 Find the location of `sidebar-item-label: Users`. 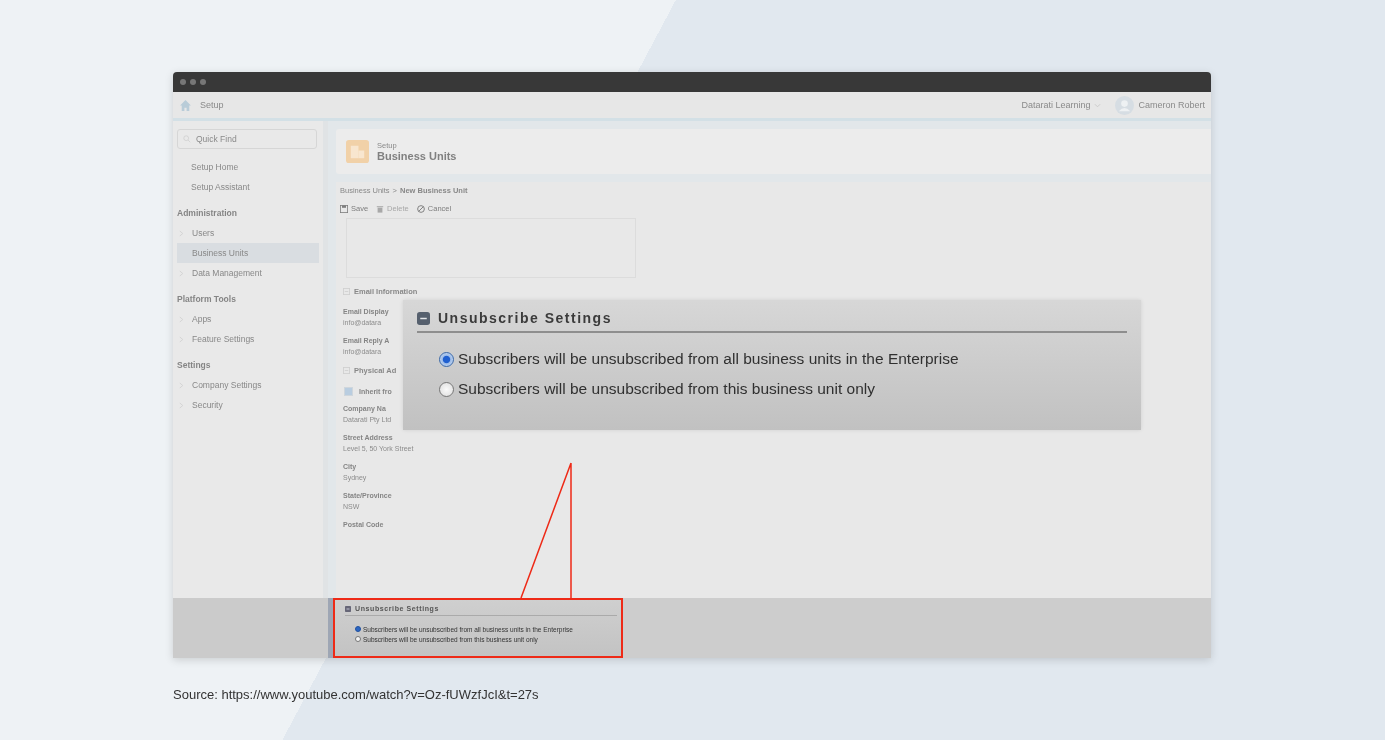

sidebar-item-label: Users is located at coordinates (203, 233).